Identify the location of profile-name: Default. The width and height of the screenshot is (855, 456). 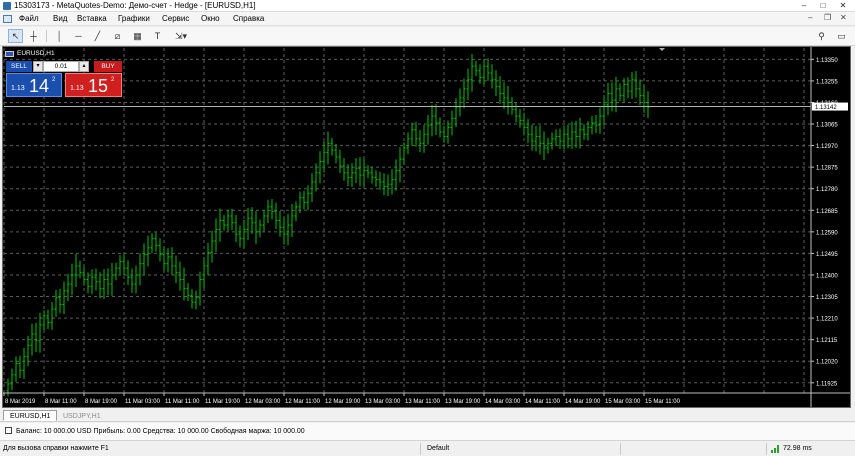
(438, 448).